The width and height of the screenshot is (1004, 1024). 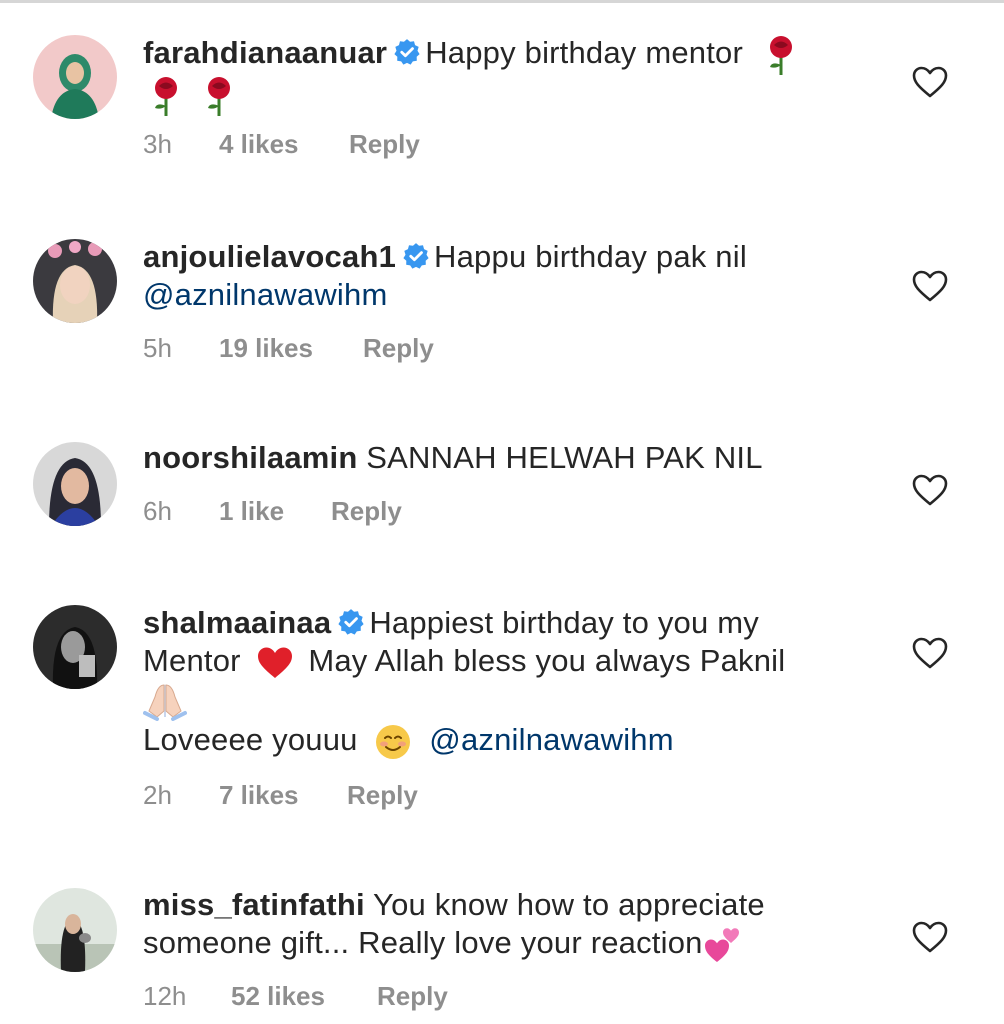 I want to click on likes-count: 52 likes, so click(x=304, y=996).